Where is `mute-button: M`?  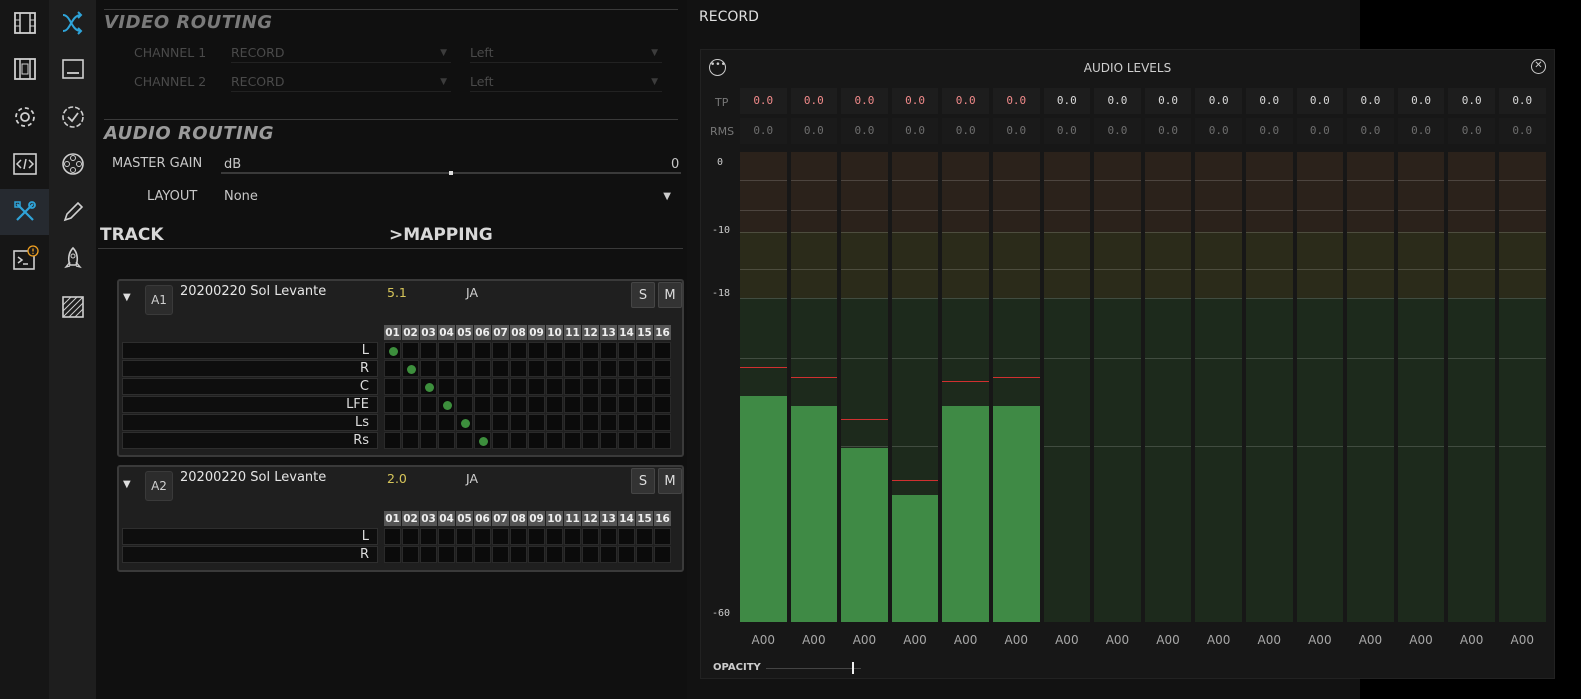
mute-button: M is located at coordinates (670, 481).